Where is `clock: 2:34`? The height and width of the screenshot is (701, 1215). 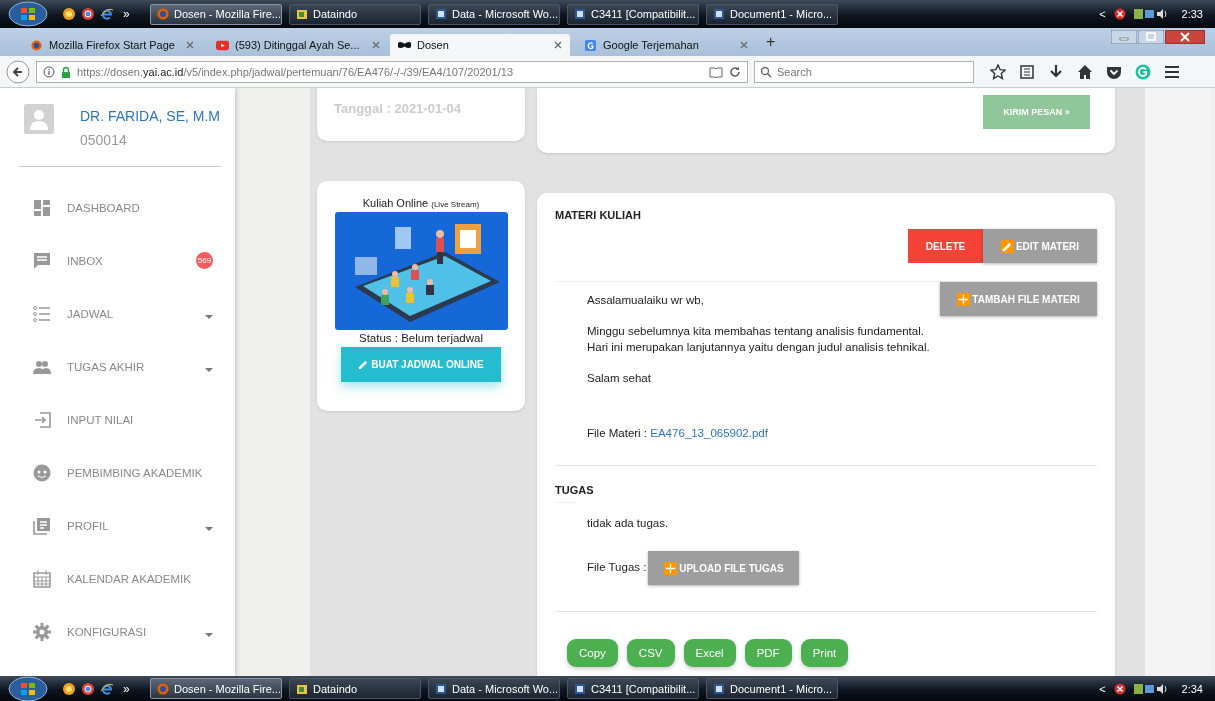 clock: 2:34 is located at coordinates (1192, 688).